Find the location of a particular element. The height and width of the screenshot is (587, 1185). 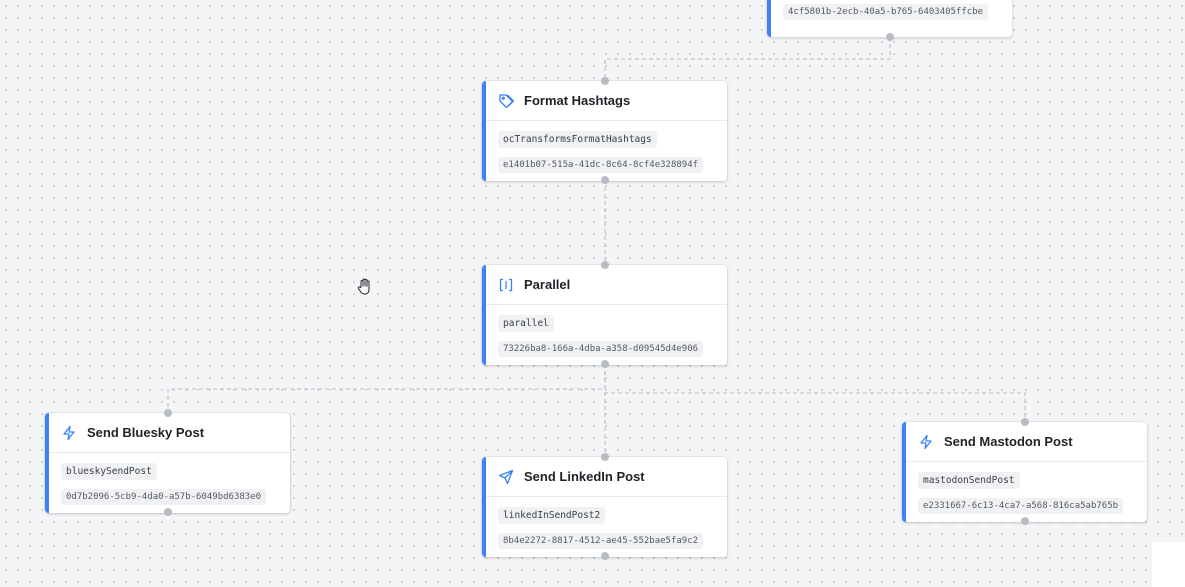

node-title: Format Hashtags is located at coordinates (577, 100).